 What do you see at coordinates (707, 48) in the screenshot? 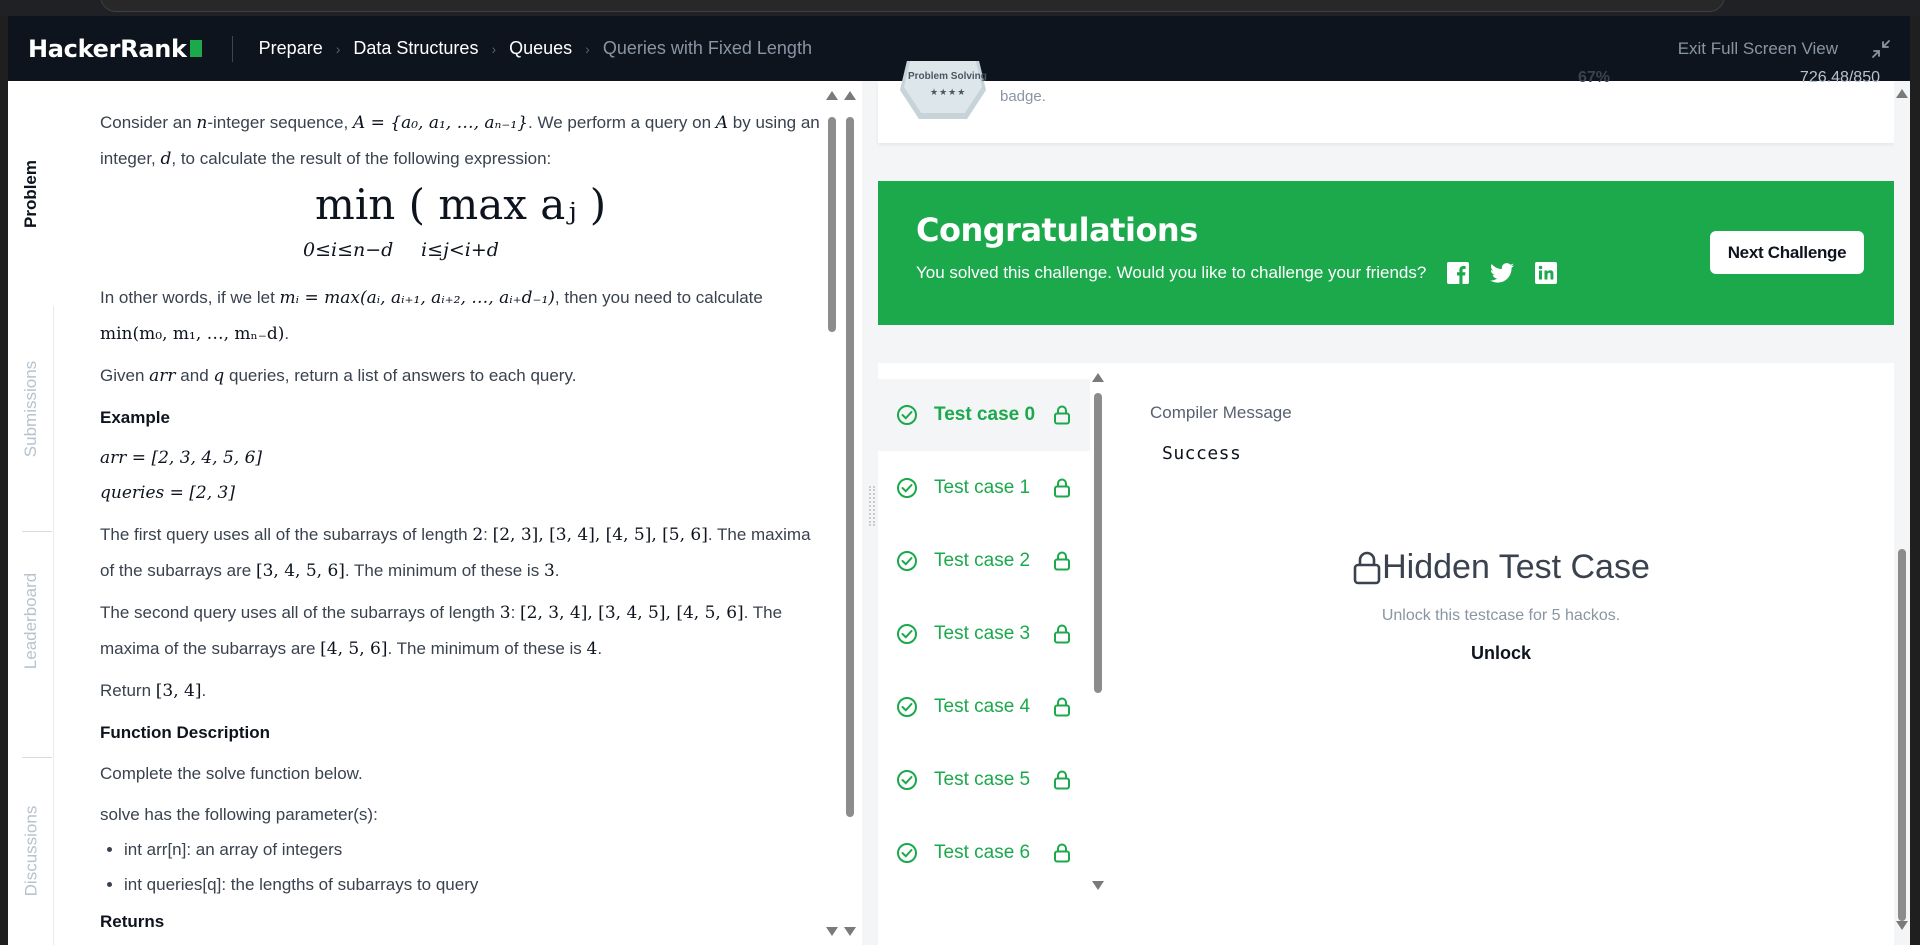
I see `breadcrumb-current: Queries with Fixed Length` at bounding box center [707, 48].